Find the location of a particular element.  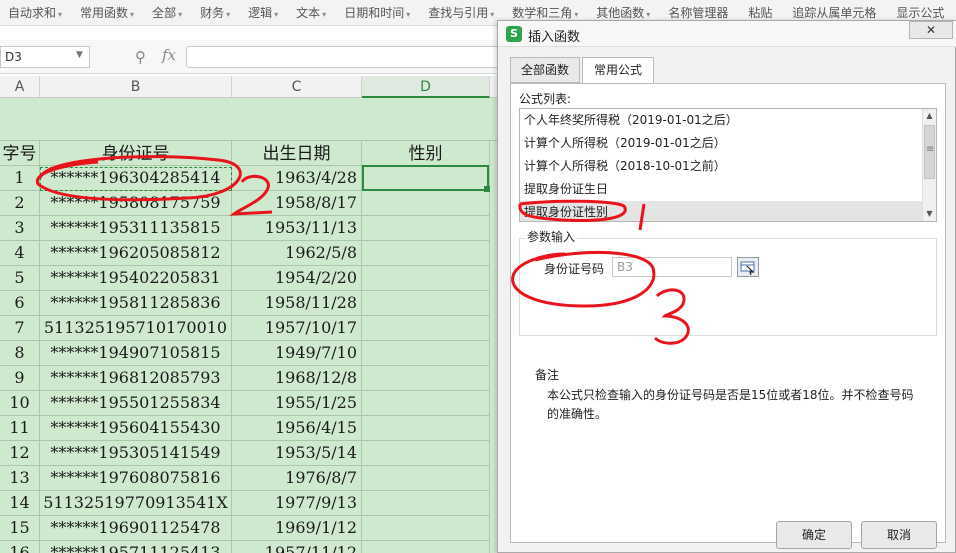

id-number-cell: ******196812085793 is located at coordinates (136, 378).